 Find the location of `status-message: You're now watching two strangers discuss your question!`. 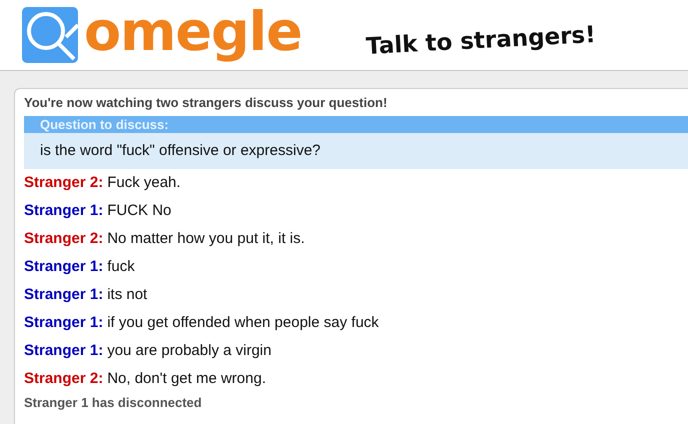

status-message: You're now watching two strangers discuss your question! is located at coordinates (206, 102).